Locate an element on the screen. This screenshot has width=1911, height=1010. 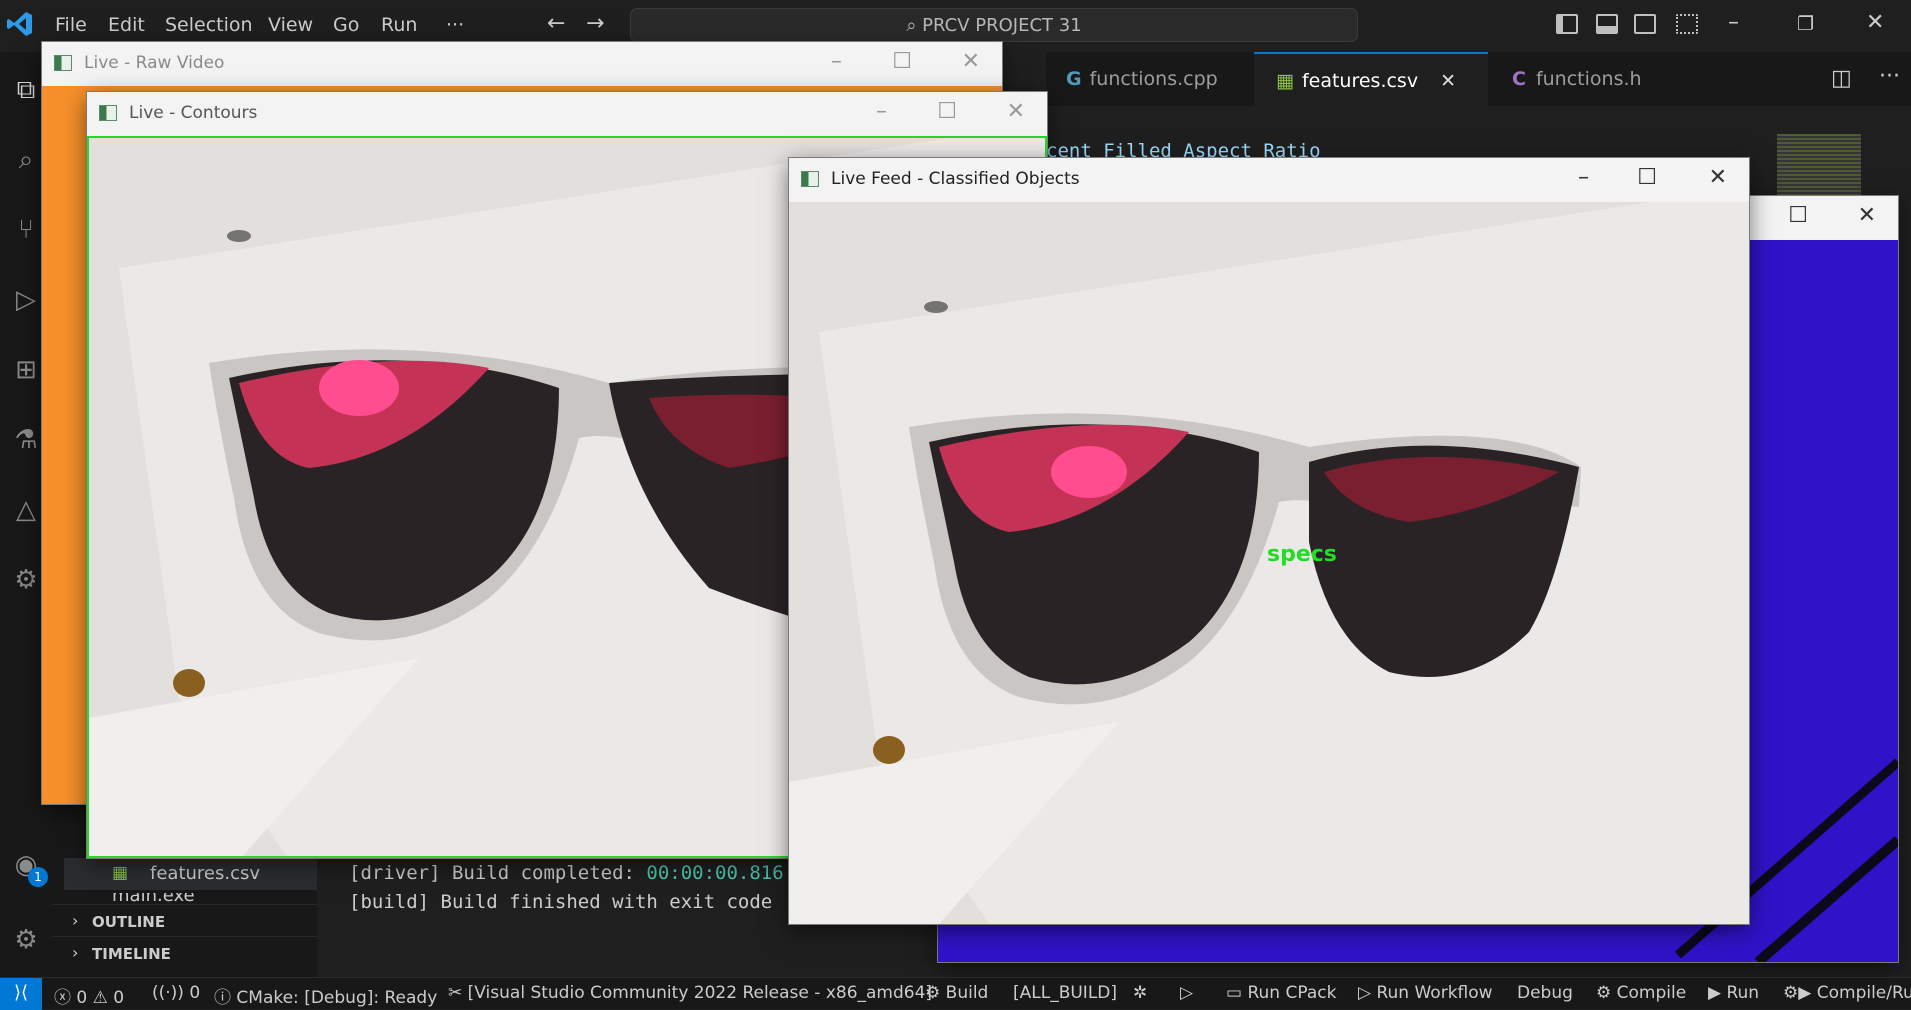
menu-file: File is located at coordinates (71, 25).